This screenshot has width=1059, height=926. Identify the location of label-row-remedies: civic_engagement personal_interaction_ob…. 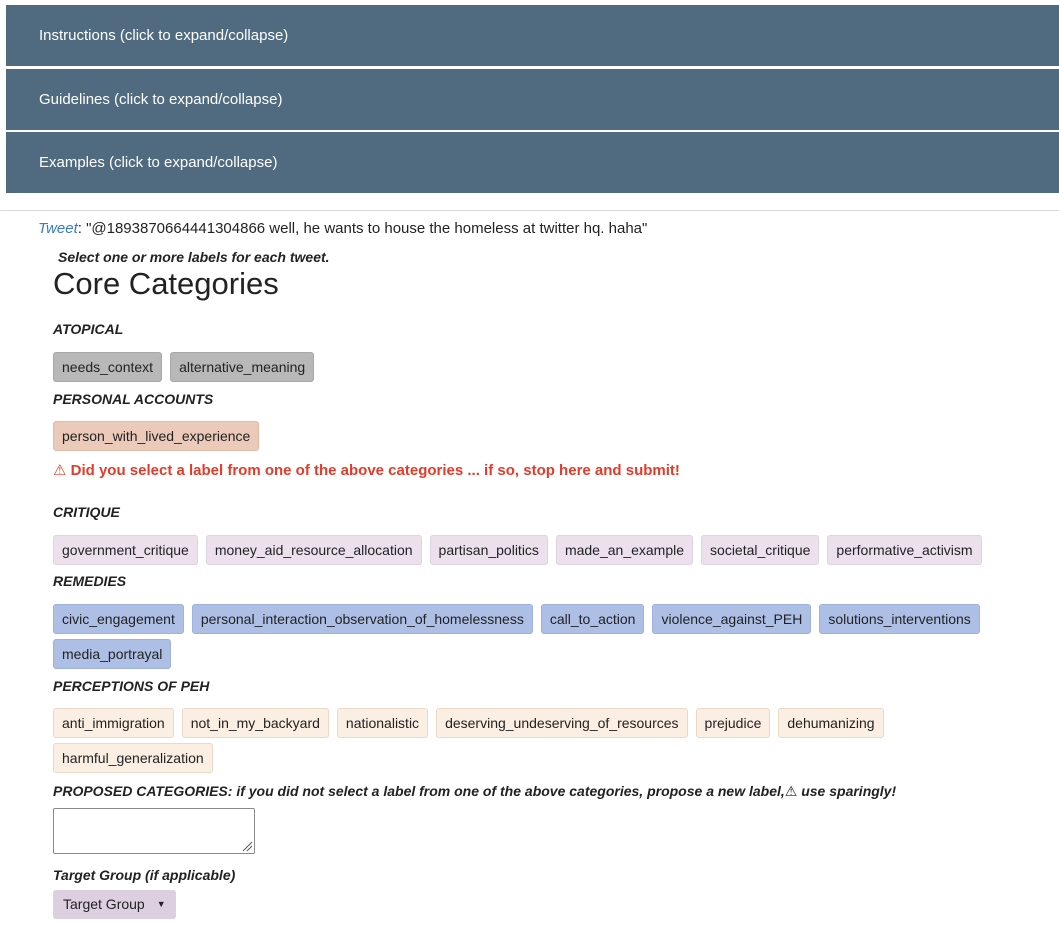
(516, 619).